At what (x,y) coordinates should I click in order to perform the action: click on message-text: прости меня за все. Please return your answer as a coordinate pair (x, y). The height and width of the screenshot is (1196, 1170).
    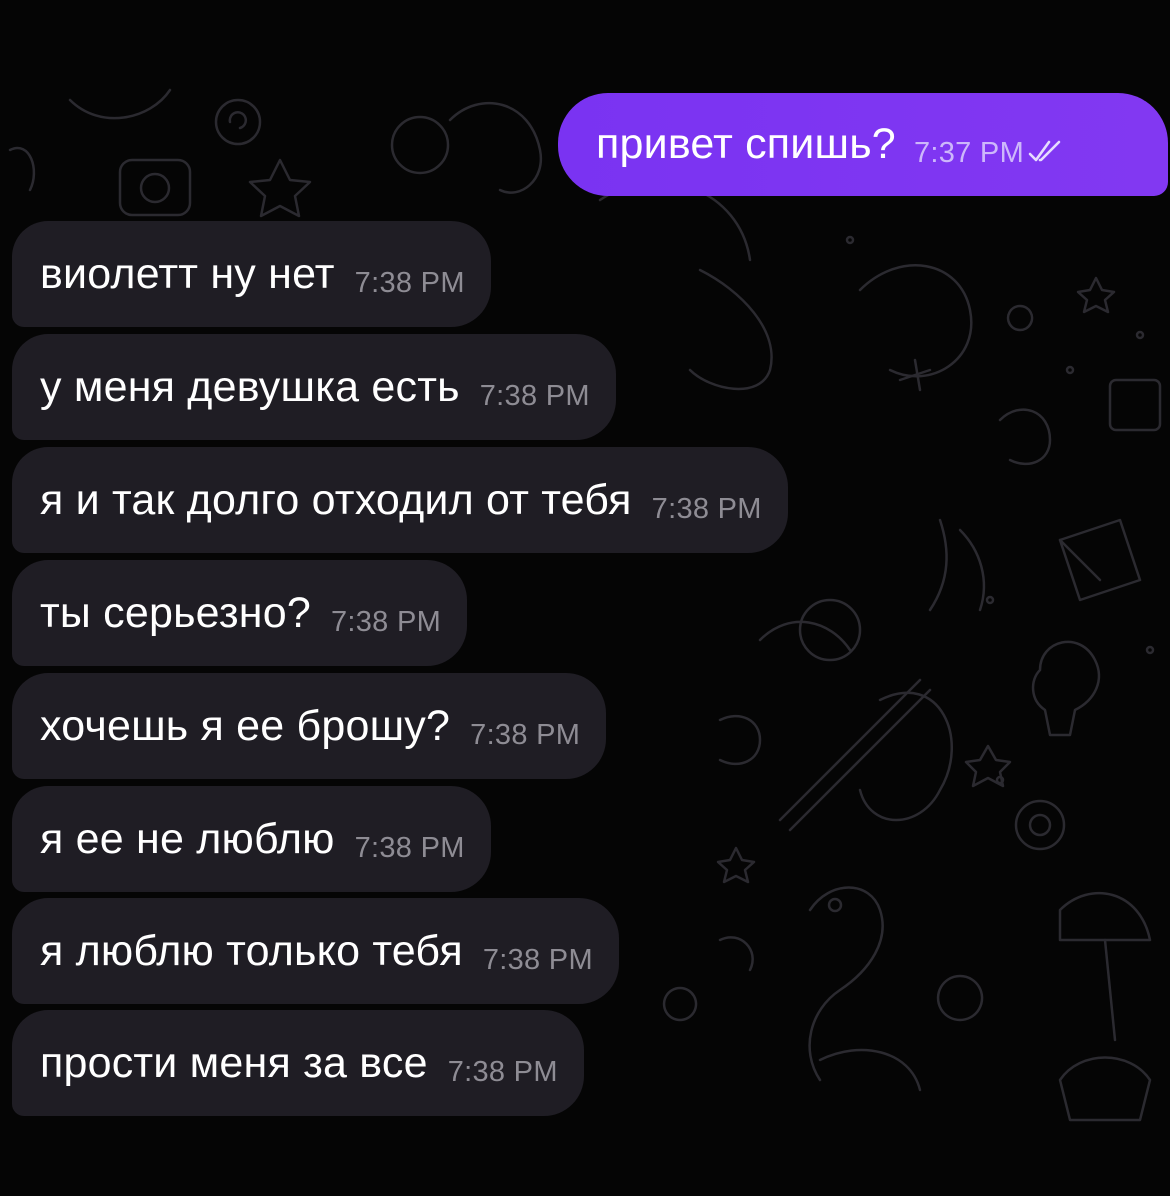
    Looking at the image, I should click on (234, 1062).